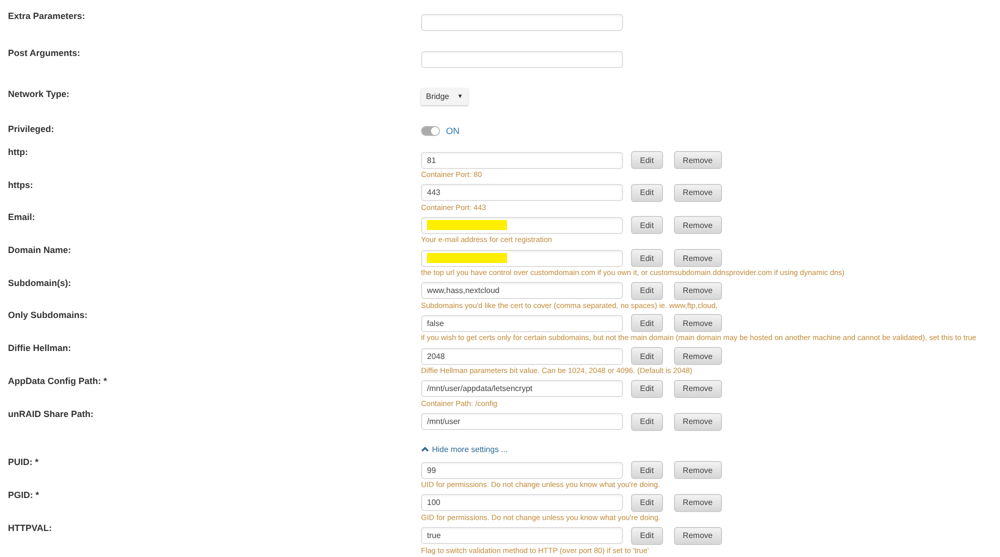  I want to click on input-field: www,hass,nextcloud, so click(522, 291).